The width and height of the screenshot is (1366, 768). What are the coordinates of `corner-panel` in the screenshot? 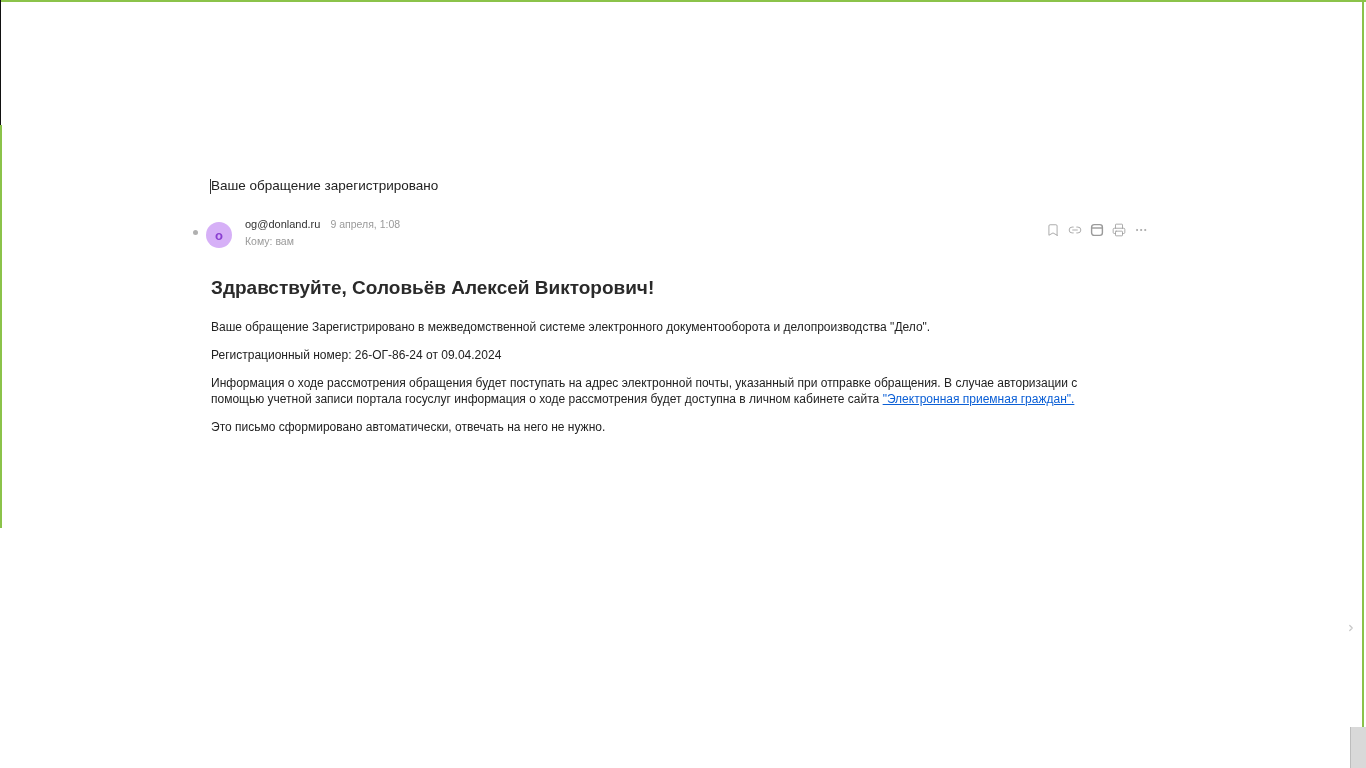 It's located at (1358, 747).